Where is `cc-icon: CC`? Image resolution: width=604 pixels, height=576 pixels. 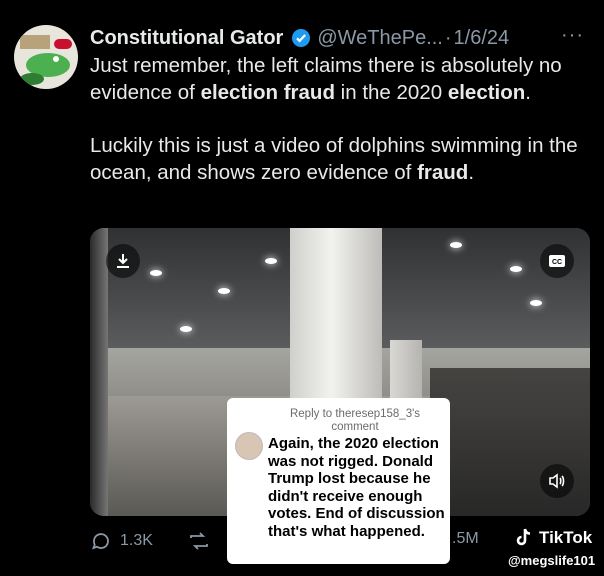
cc-icon: CC is located at coordinates (557, 261).